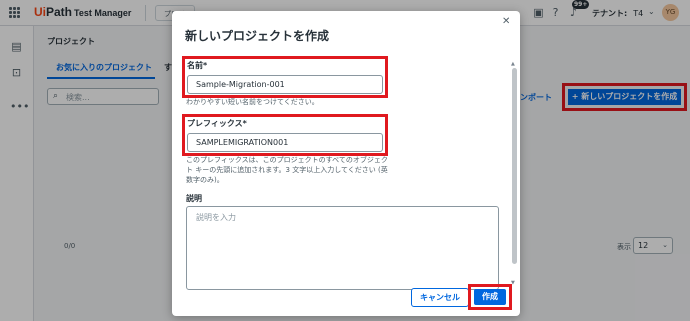  What do you see at coordinates (287, 170) in the screenshot?
I see `prefix-helper-line-2: ト キーの先頭に追加されます。3 文字以上入力してください (英` at bounding box center [287, 170].